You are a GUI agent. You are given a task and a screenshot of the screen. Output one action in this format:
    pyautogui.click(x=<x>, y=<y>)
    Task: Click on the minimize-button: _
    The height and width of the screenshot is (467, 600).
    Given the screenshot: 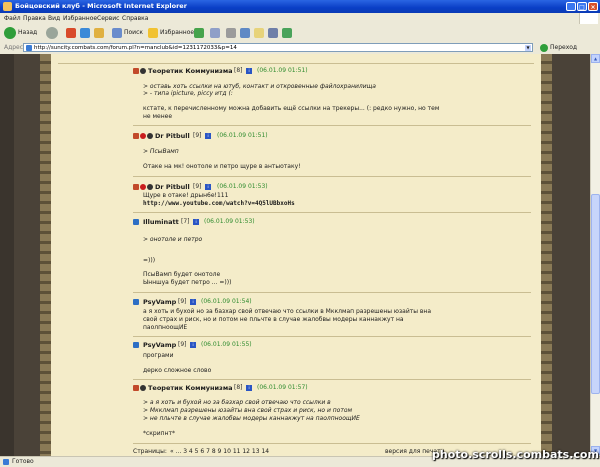 What is the action you would take?
    pyautogui.click(x=571, y=6)
    